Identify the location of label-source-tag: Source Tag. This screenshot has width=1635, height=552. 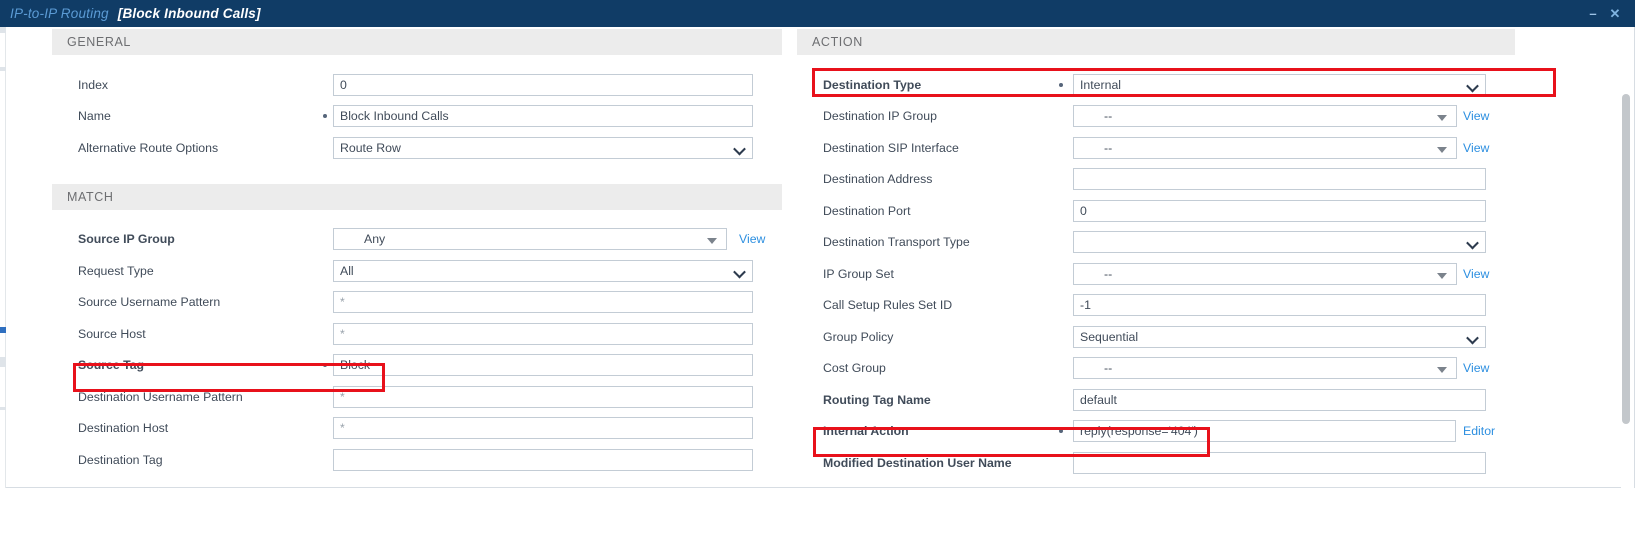
(111, 365).